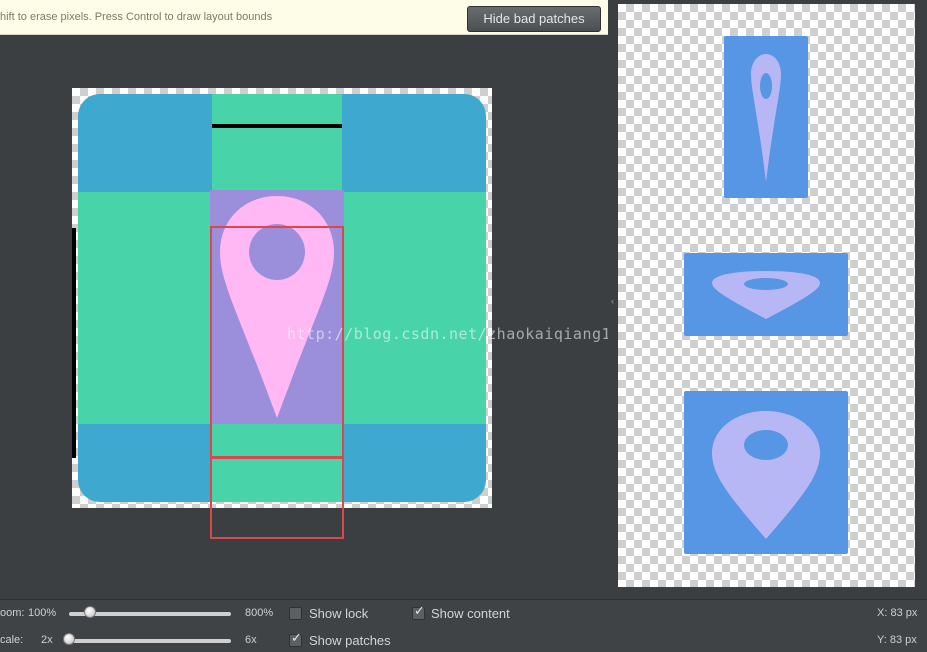  I want to click on show-content-label: Show content, so click(470, 613).